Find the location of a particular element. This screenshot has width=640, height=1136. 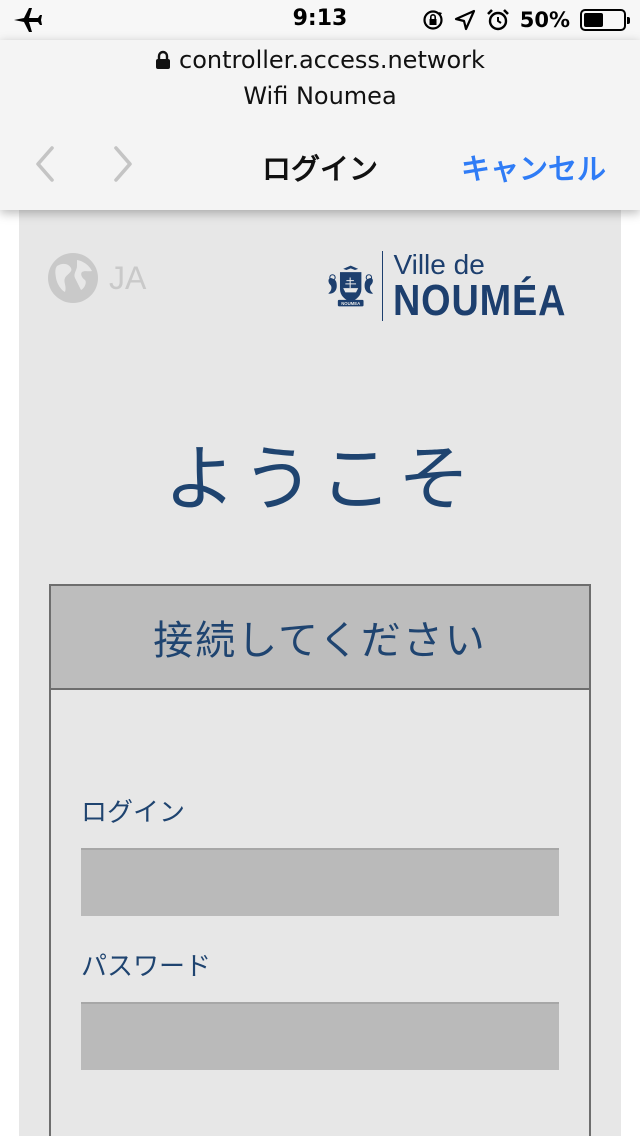

status-bar: 9:13 50% is located at coordinates (320, 20).